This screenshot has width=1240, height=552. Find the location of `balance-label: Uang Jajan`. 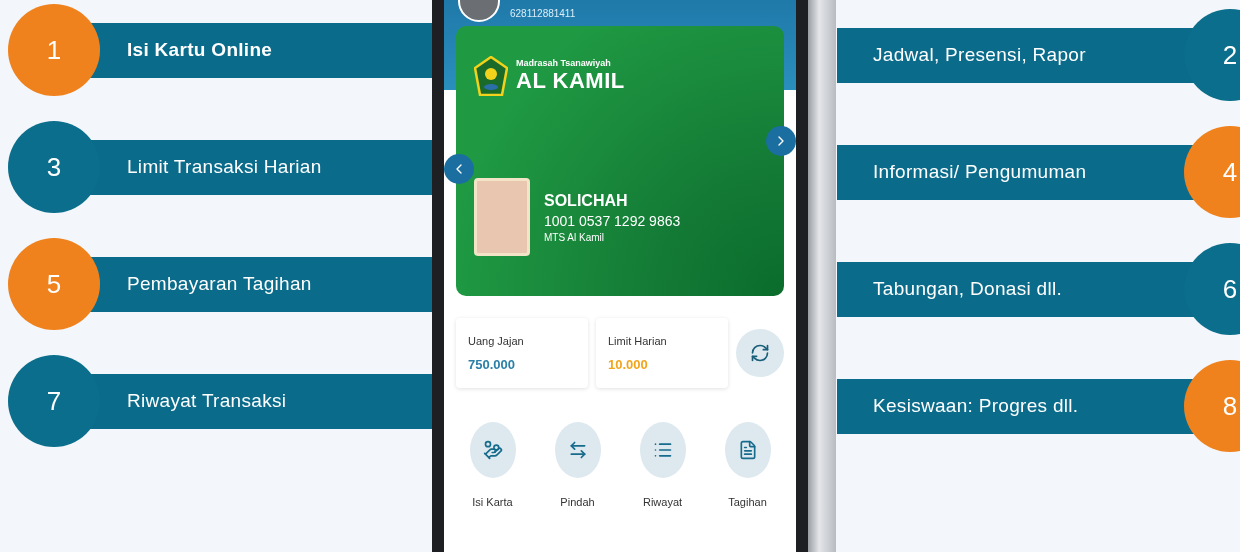

balance-label: Uang Jajan is located at coordinates (496, 340).